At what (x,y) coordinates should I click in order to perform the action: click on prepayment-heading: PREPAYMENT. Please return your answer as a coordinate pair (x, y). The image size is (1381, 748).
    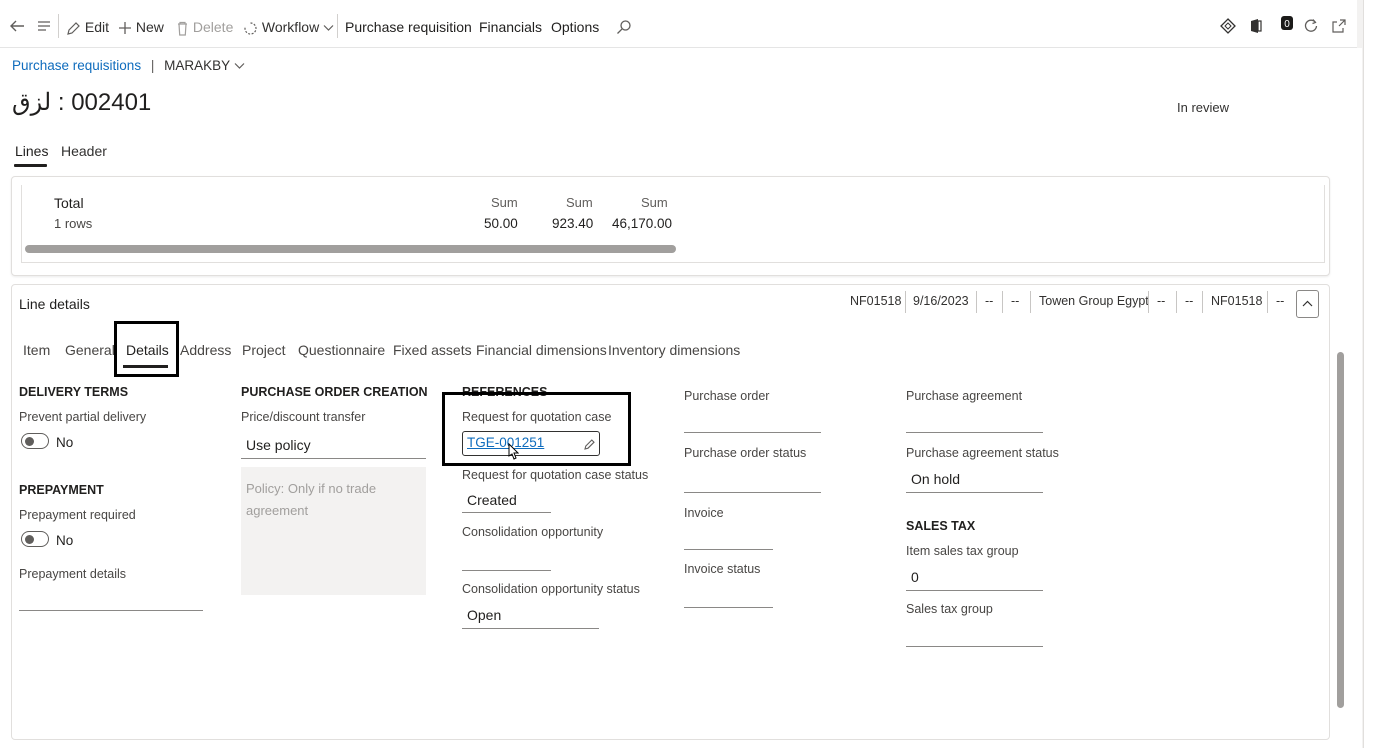
    Looking at the image, I should click on (61, 490).